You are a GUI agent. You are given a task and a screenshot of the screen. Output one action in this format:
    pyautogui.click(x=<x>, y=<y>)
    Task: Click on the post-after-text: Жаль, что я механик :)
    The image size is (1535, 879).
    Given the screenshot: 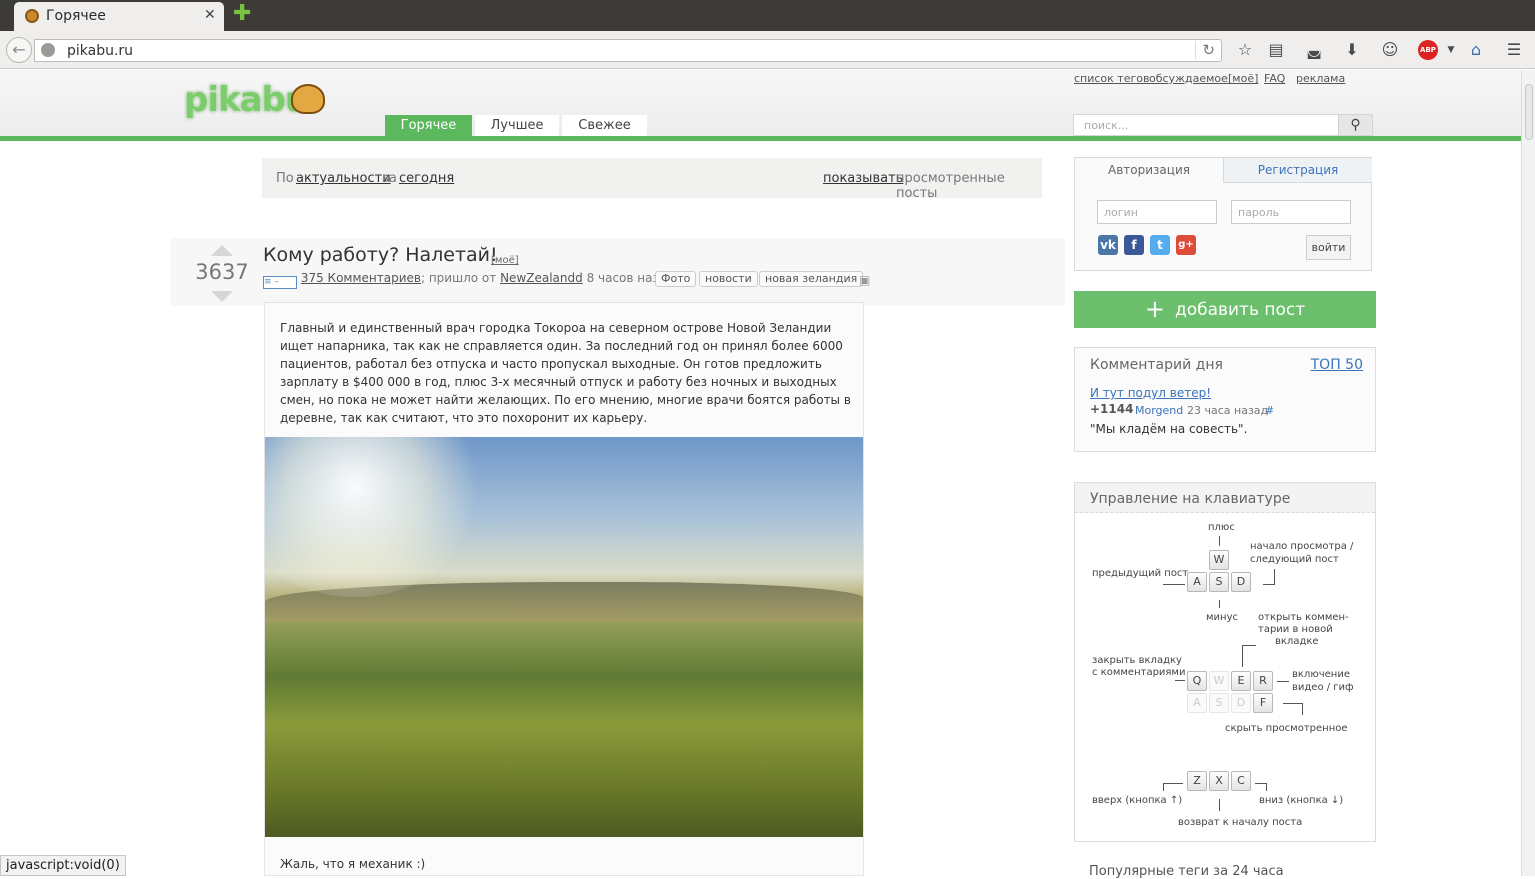 What is the action you would take?
    pyautogui.click(x=353, y=864)
    